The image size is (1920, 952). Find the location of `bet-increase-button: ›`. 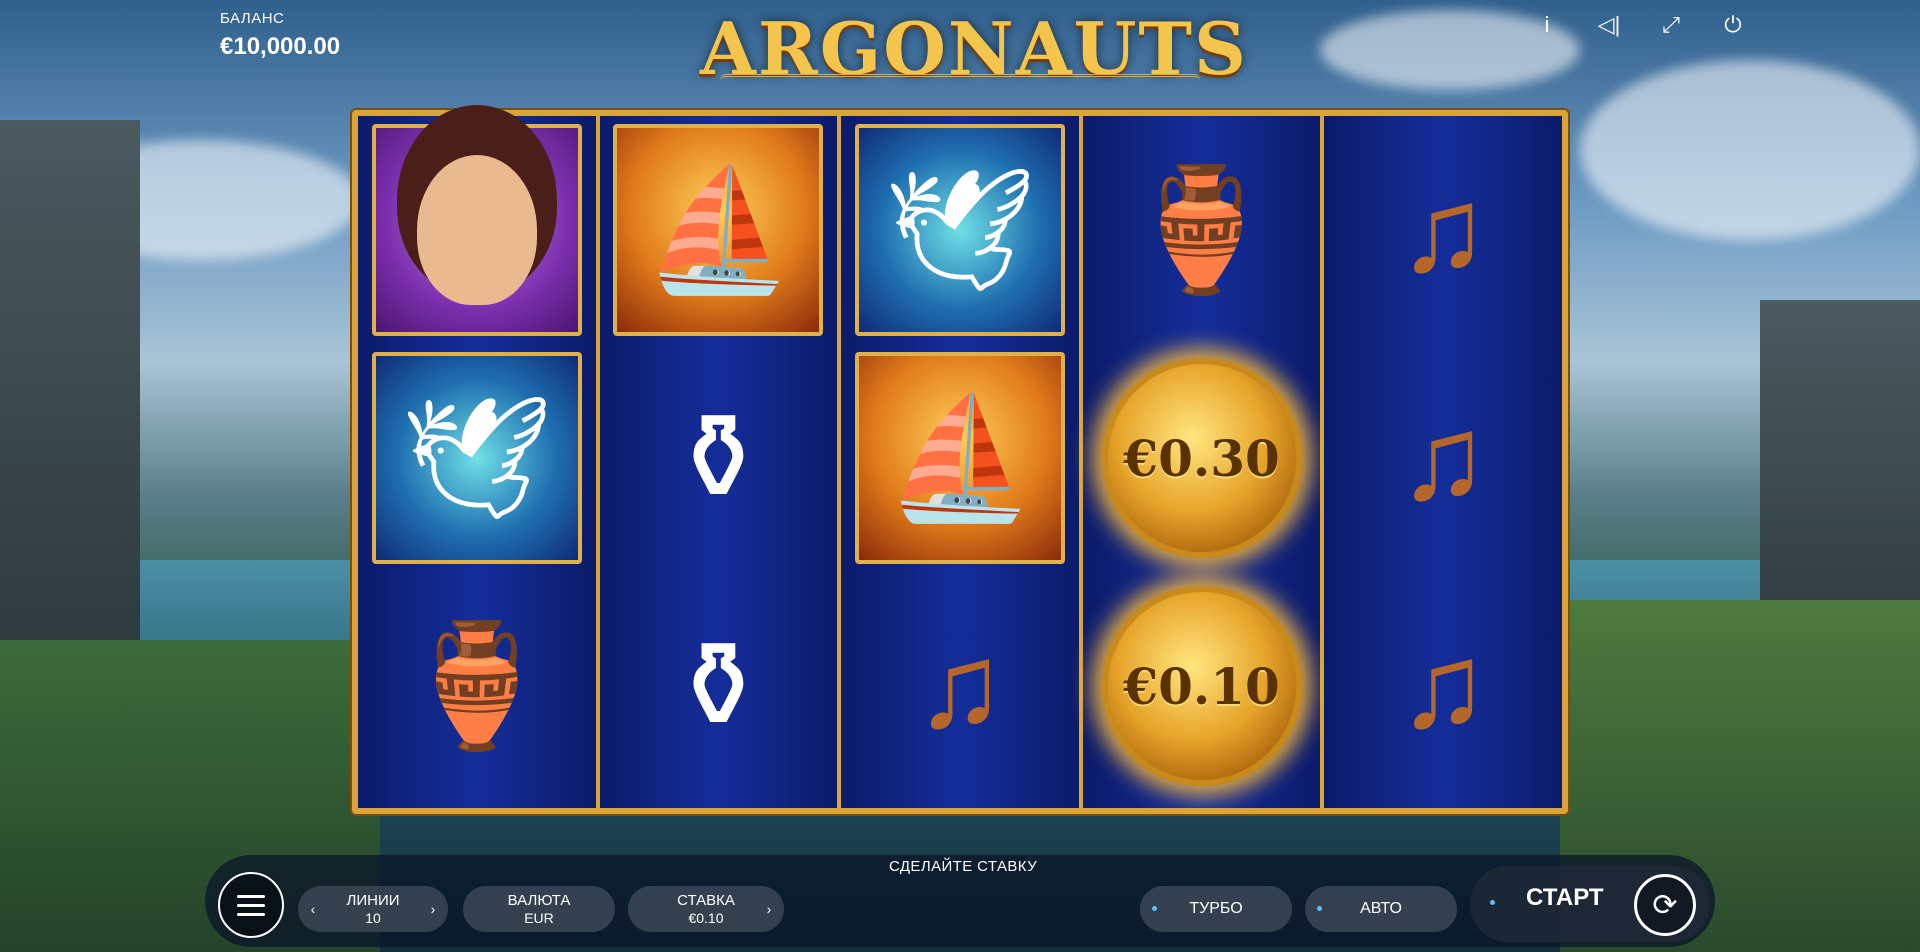

bet-increase-button: › is located at coordinates (769, 909).